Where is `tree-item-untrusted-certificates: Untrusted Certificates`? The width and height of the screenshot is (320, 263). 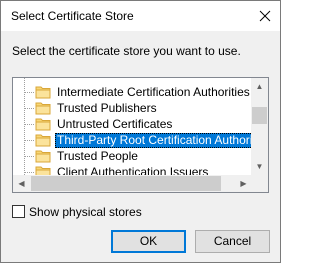 tree-item-untrusted-certificates: Untrusted Certificates is located at coordinates (132, 124).